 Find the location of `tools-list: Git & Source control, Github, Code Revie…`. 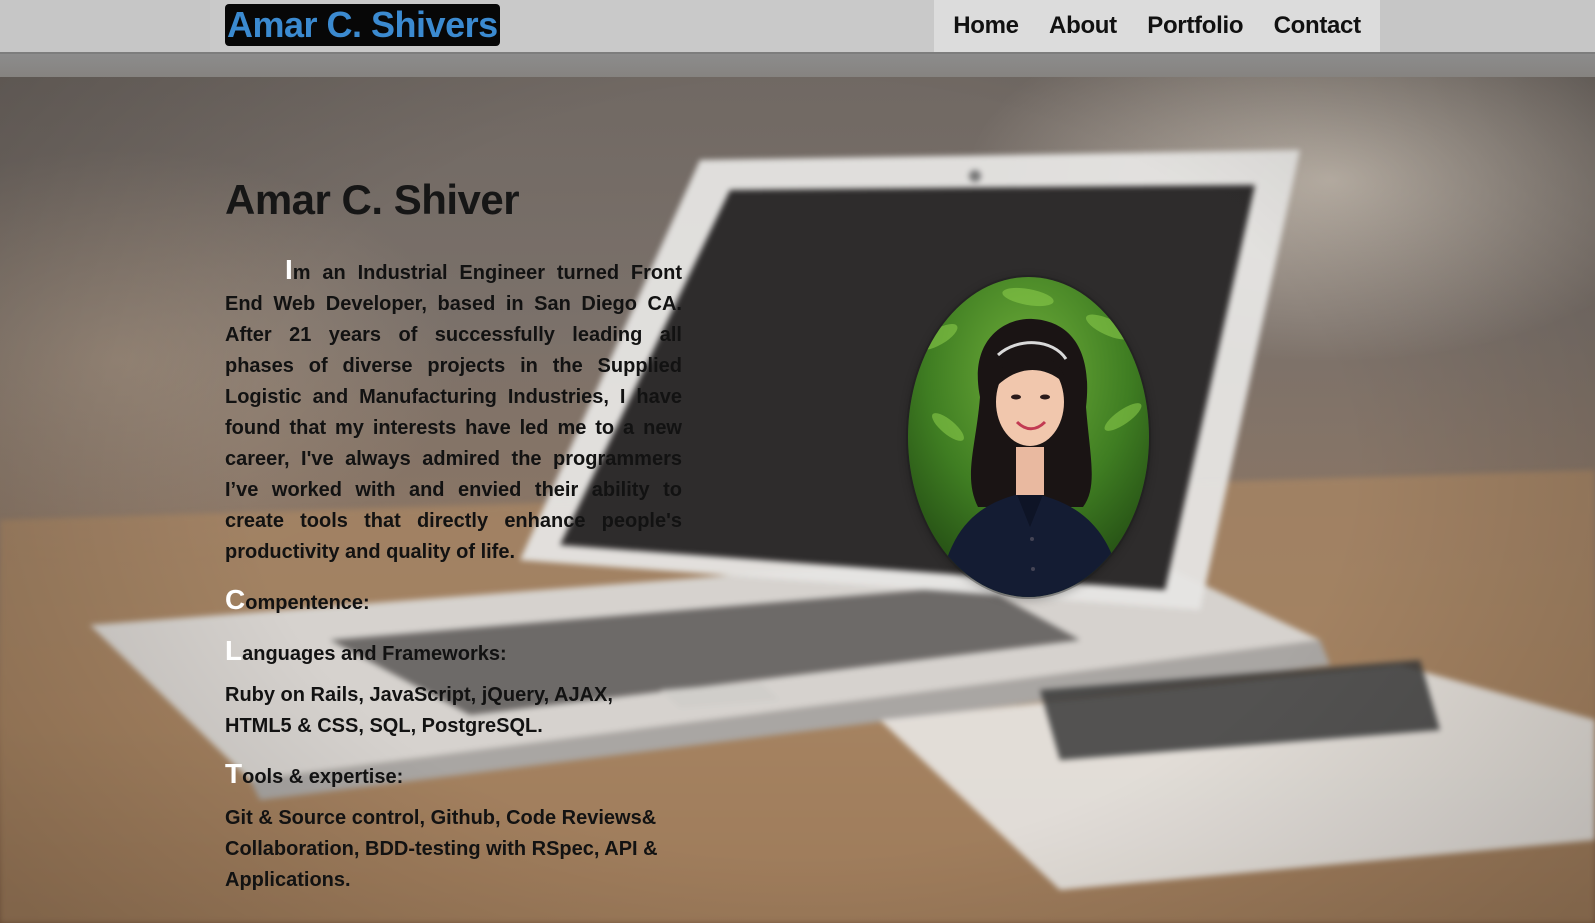

tools-list: Git & Source control, Github, Code Revie… is located at coordinates (441, 849).